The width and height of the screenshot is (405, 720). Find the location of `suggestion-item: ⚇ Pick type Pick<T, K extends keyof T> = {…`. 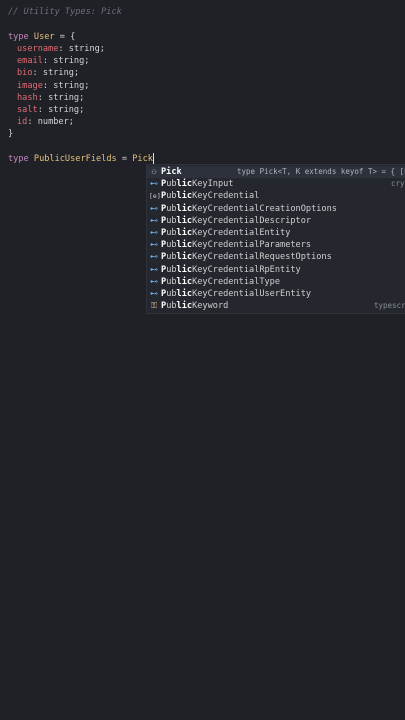

suggestion-item: ⚇ Pick type Pick<T, K extends keyof T> = {… is located at coordinates (276, 172).